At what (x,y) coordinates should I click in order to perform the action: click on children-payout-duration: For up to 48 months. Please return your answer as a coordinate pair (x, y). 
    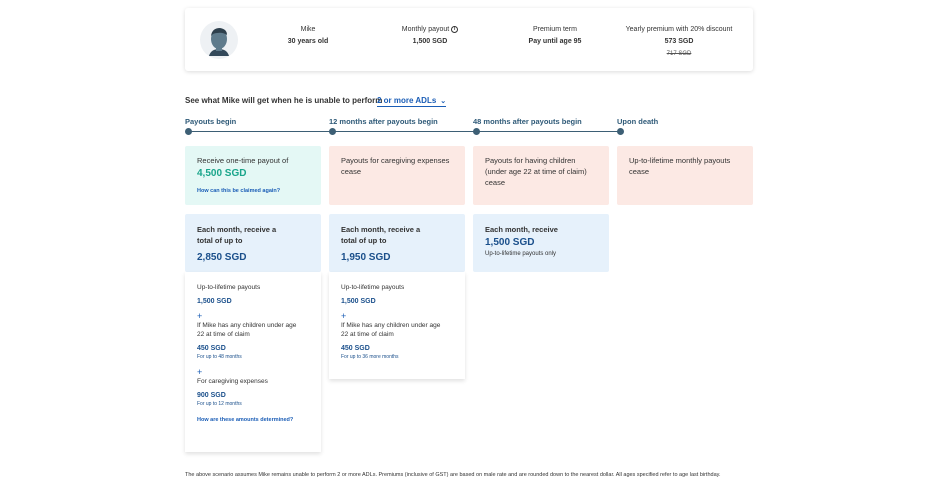
    Looking at the image, I should click on (219, 357).